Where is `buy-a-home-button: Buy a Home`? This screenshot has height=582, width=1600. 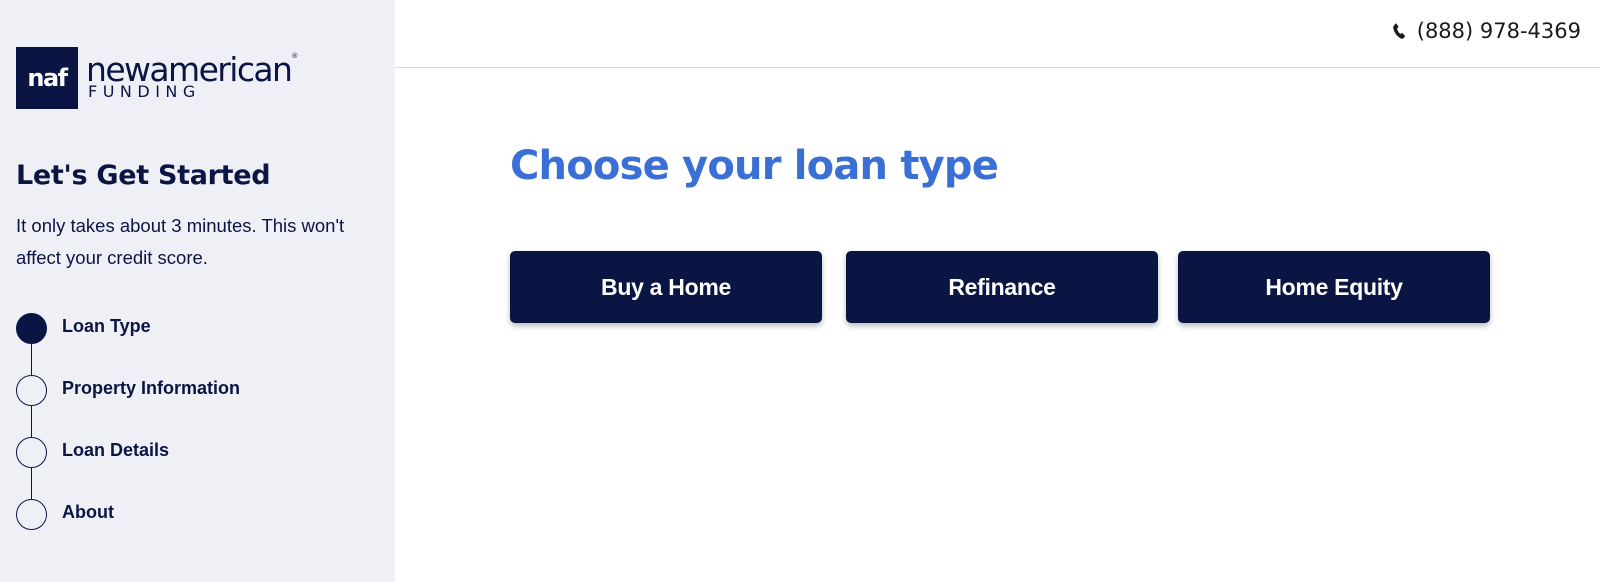 buy-a-home-button: Buy a Home is located at coordinates (666, 287).